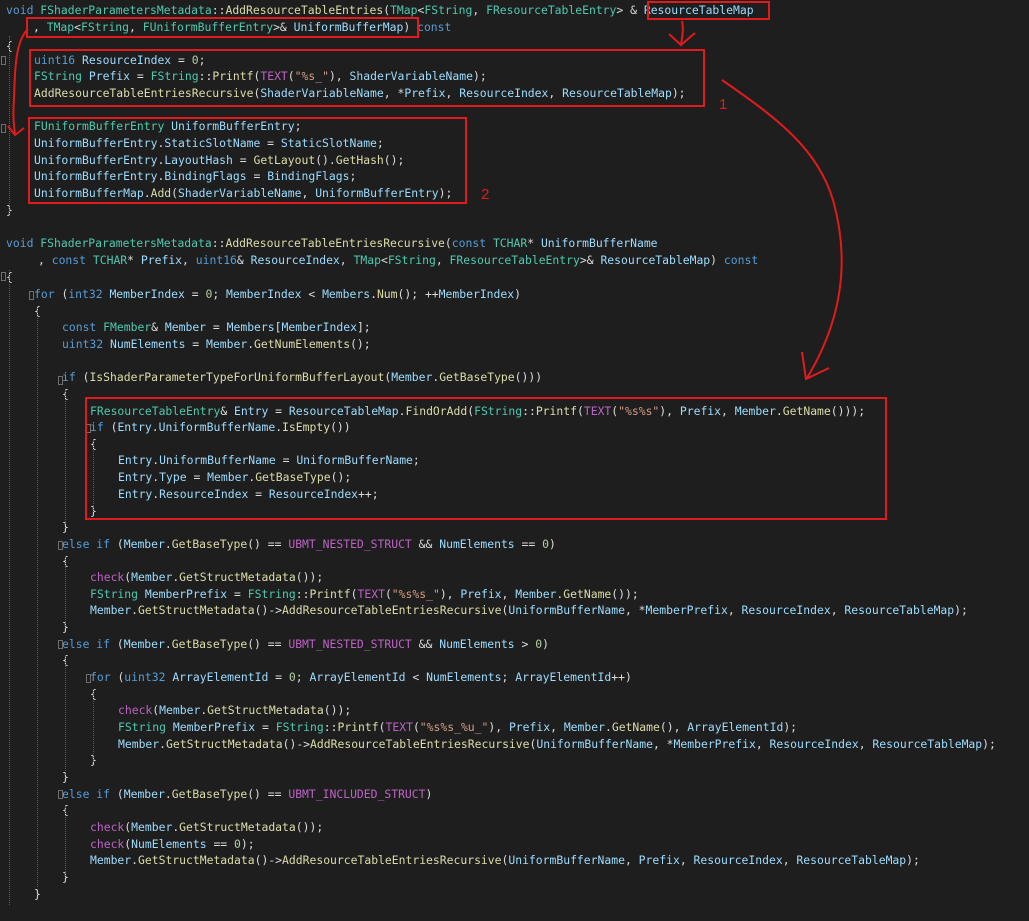 This screenshot has height=921, width=1029. I want to click on arrow-head-left, so click(16, 131).